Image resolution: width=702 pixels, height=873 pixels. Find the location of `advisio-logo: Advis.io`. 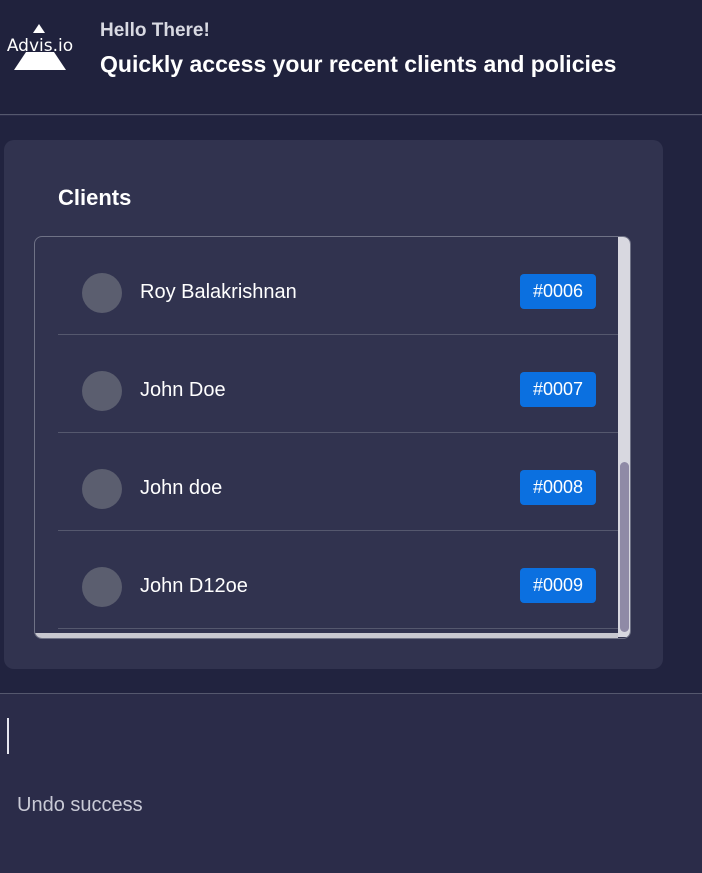

advisio-logo: Advis.io is located at coordinates (40, 47).